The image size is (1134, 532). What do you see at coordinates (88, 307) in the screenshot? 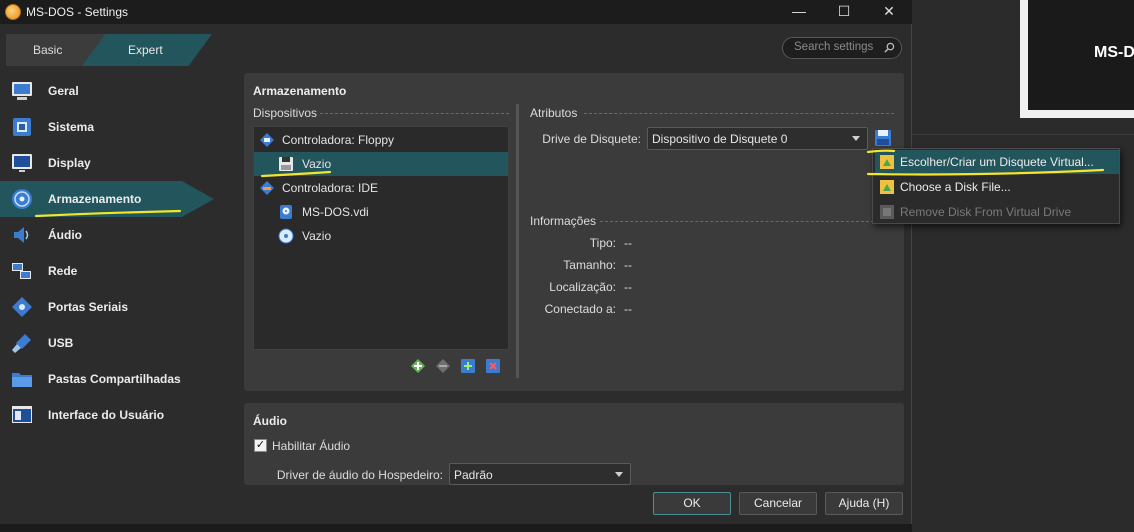
I see `nav-label: Portas Seriais` at bounding box center [88, 307].